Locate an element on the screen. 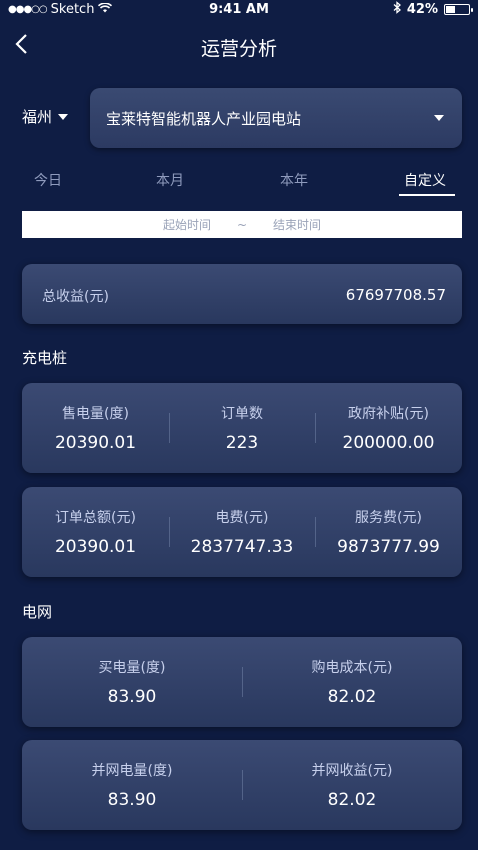  start-time-field: 起始时间 is located at coordinates (187, 224).